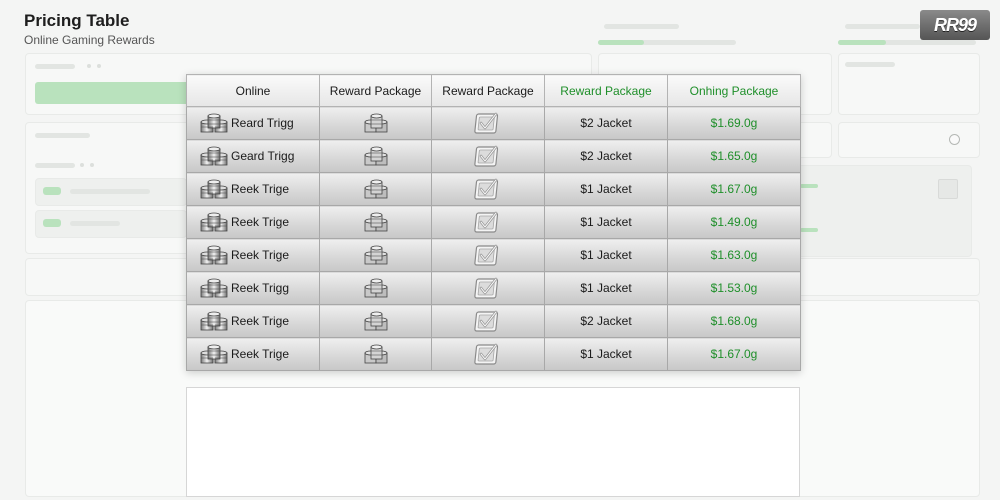 The height and width of the screenshot is (500, 1000). Describe the element at coordinates (263, 156) in the screenshot. I see `player-name: Geard Trigg` at that location.